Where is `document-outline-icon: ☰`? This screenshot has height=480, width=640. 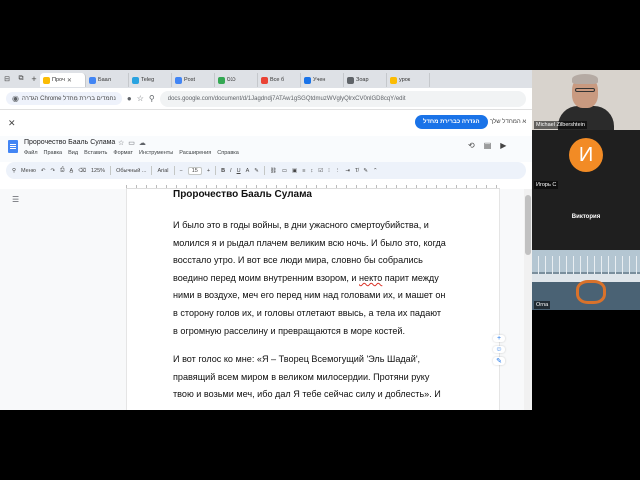
document-outline-icon: ☰ is located at coordinates (15, 199).